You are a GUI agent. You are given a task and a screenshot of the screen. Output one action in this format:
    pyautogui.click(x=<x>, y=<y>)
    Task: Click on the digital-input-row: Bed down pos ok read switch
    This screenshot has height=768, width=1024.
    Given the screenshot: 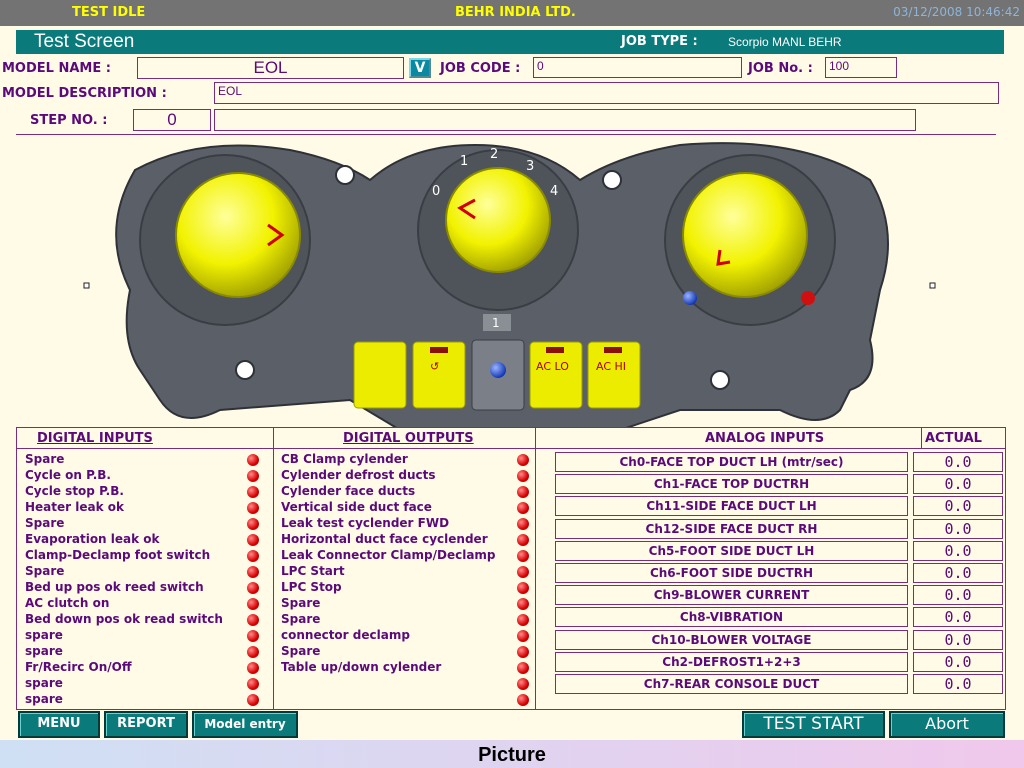 What is the action you would take?
    pyautogui.click(x=147, y=620)
    